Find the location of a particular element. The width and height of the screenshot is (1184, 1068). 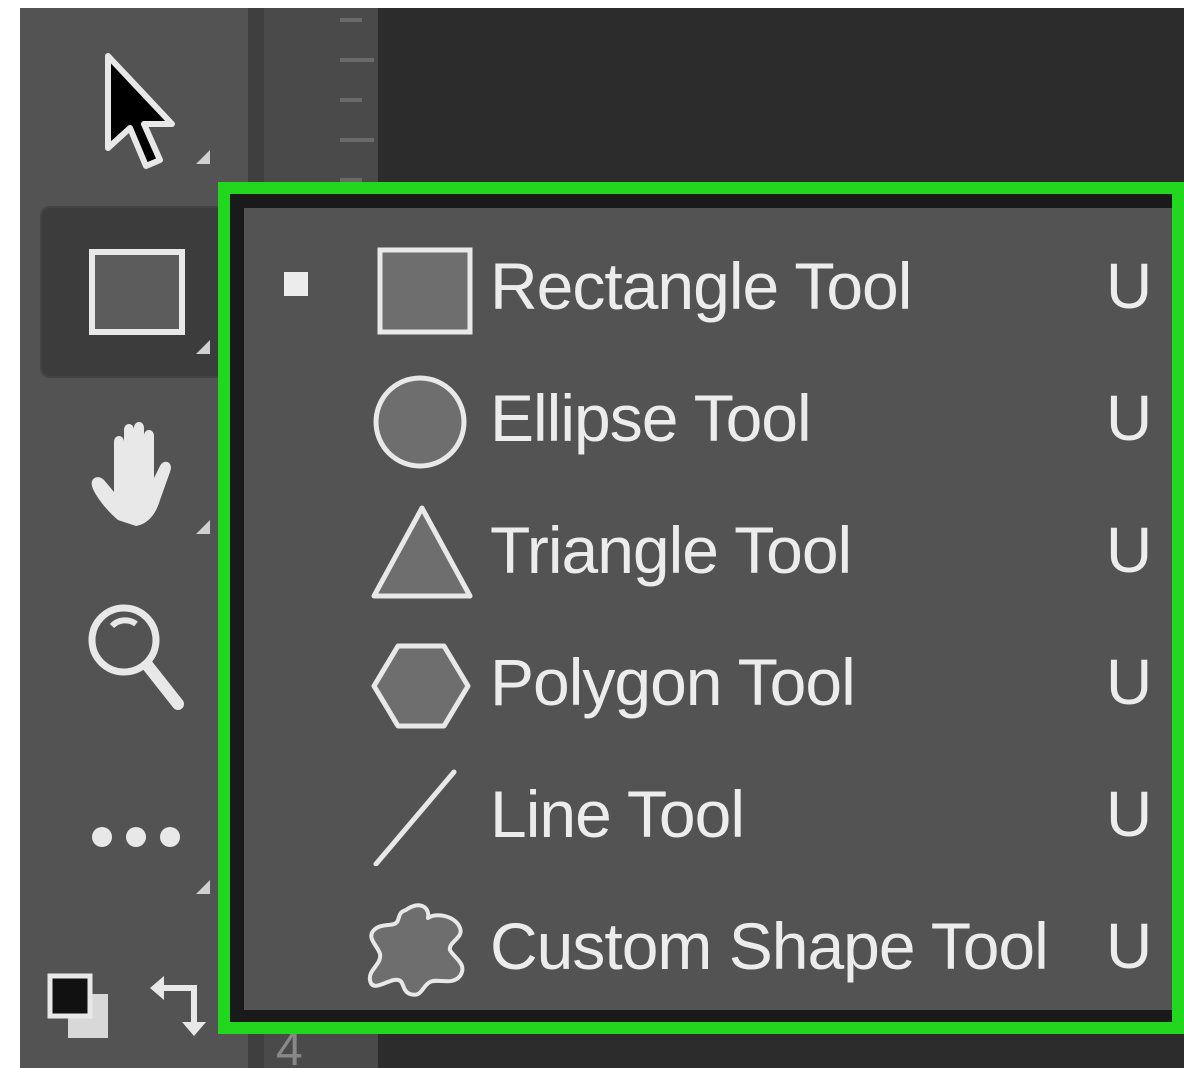

menu-item-label: Line Tool is located at coordinates (617, 814).